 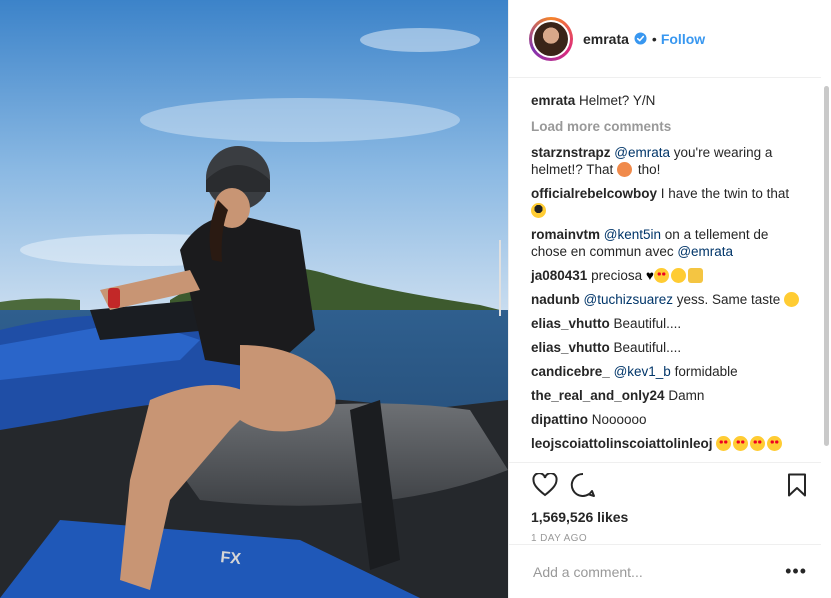 I want to click on comment-username: romainvtm, so click(x=565, y=234).